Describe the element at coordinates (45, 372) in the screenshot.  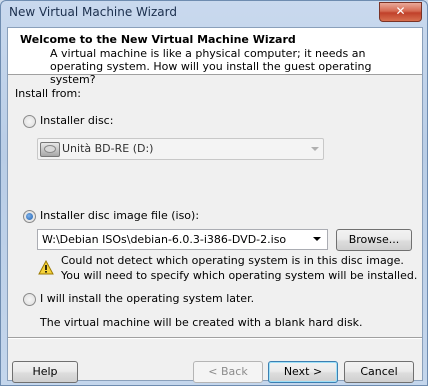
I see `help-button: Help` at that location.